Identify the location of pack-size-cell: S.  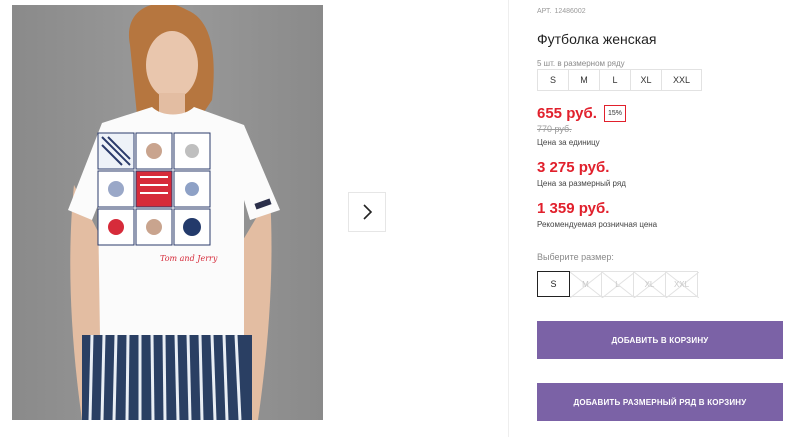
(553, 80).